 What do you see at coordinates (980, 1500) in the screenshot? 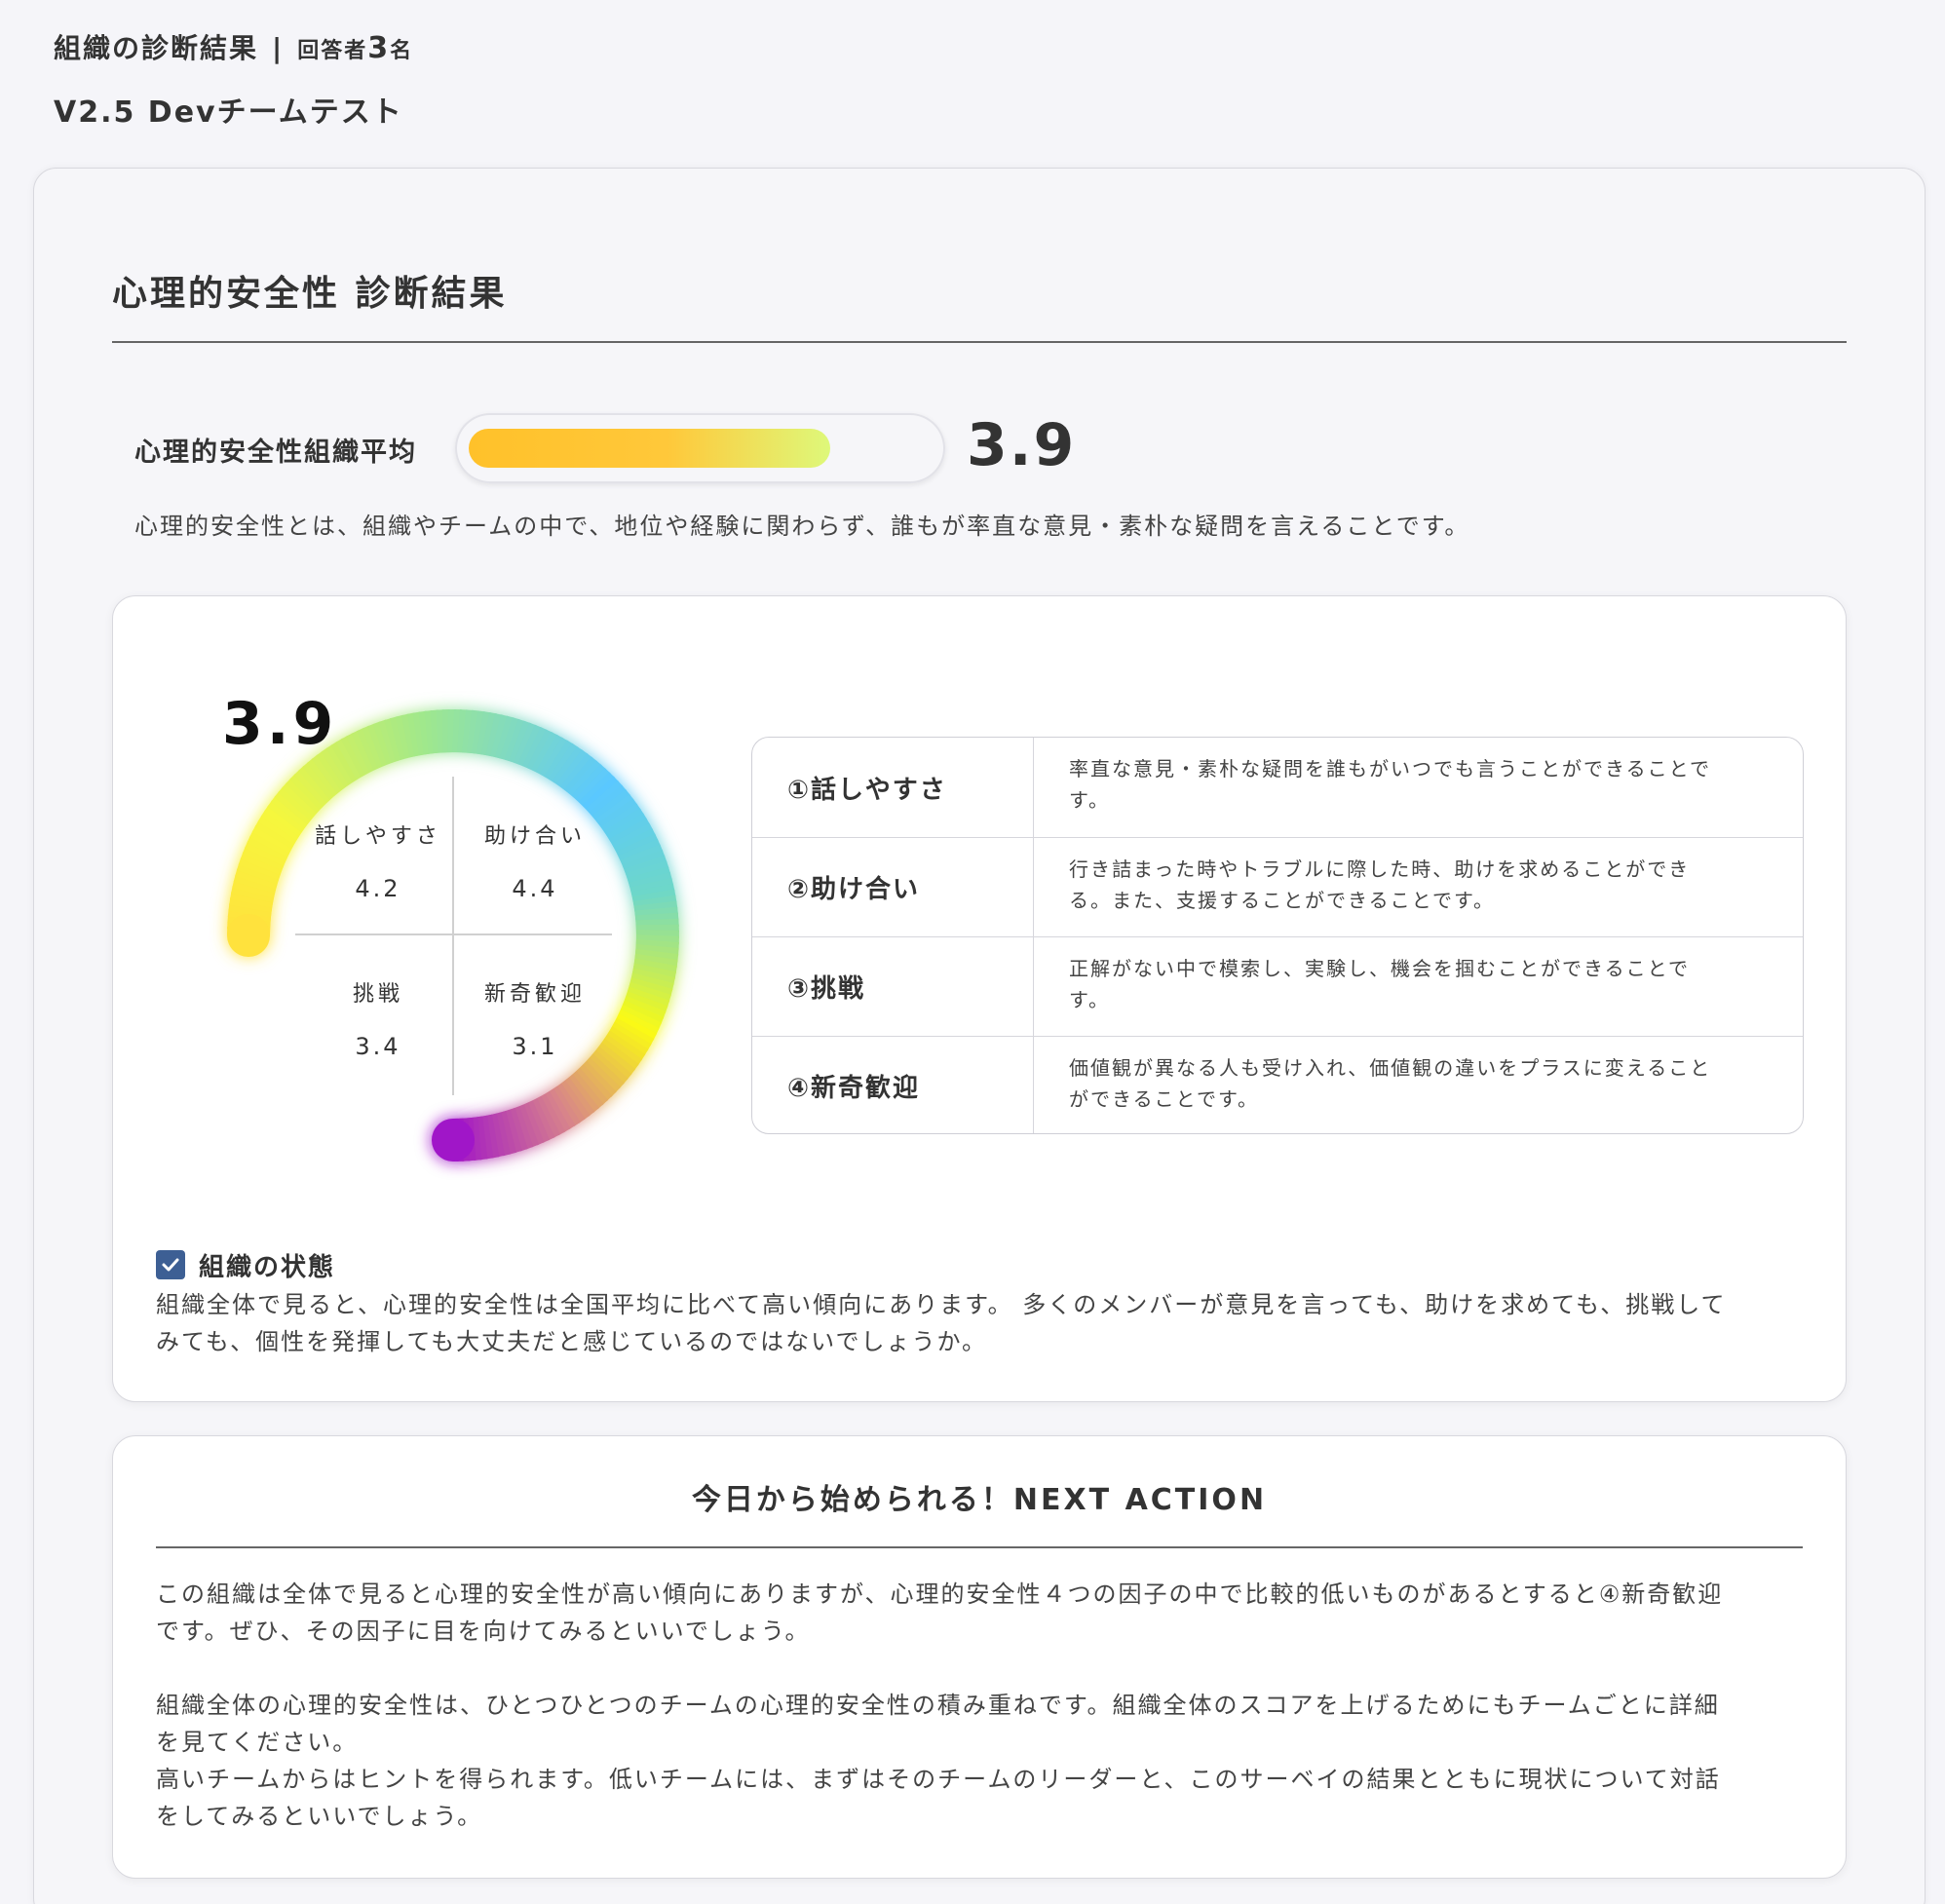
I see `next-action-title: 今日から始められる！NEXT ACTION` at bounding box center [980, 1500].